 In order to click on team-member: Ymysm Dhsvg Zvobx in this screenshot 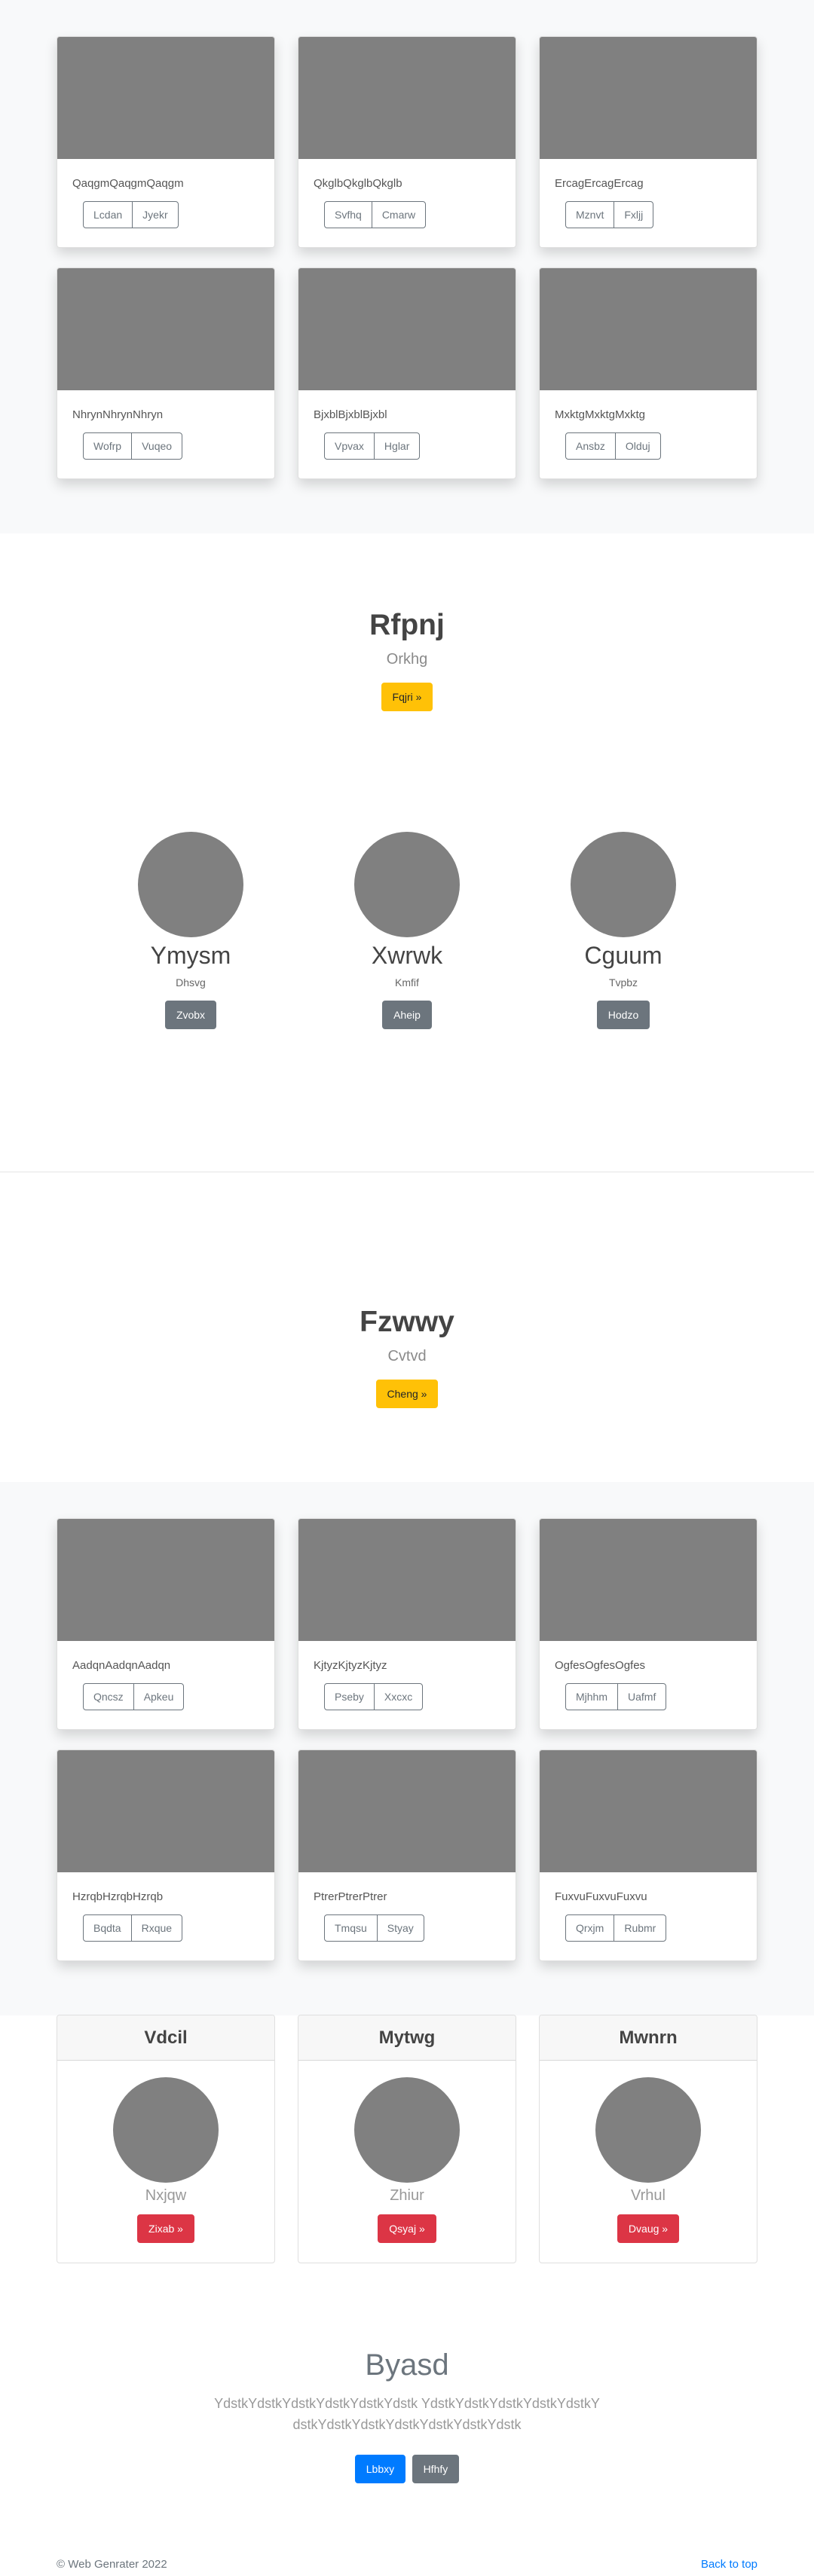, I will do `click(191, 930)`.